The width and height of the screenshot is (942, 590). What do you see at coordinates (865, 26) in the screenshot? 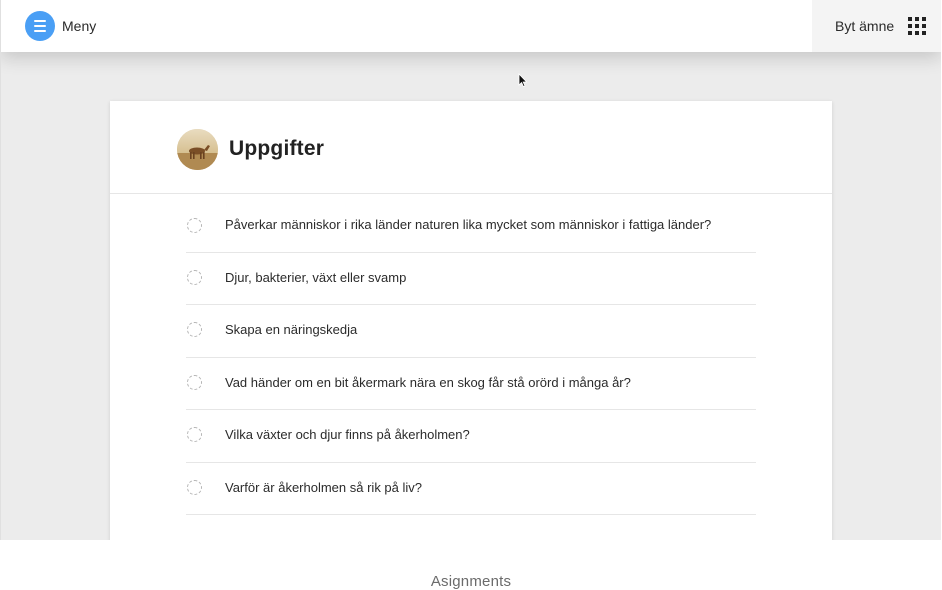
I see `change-subject-label: Byt ämne` at bounding box center [865, 26].